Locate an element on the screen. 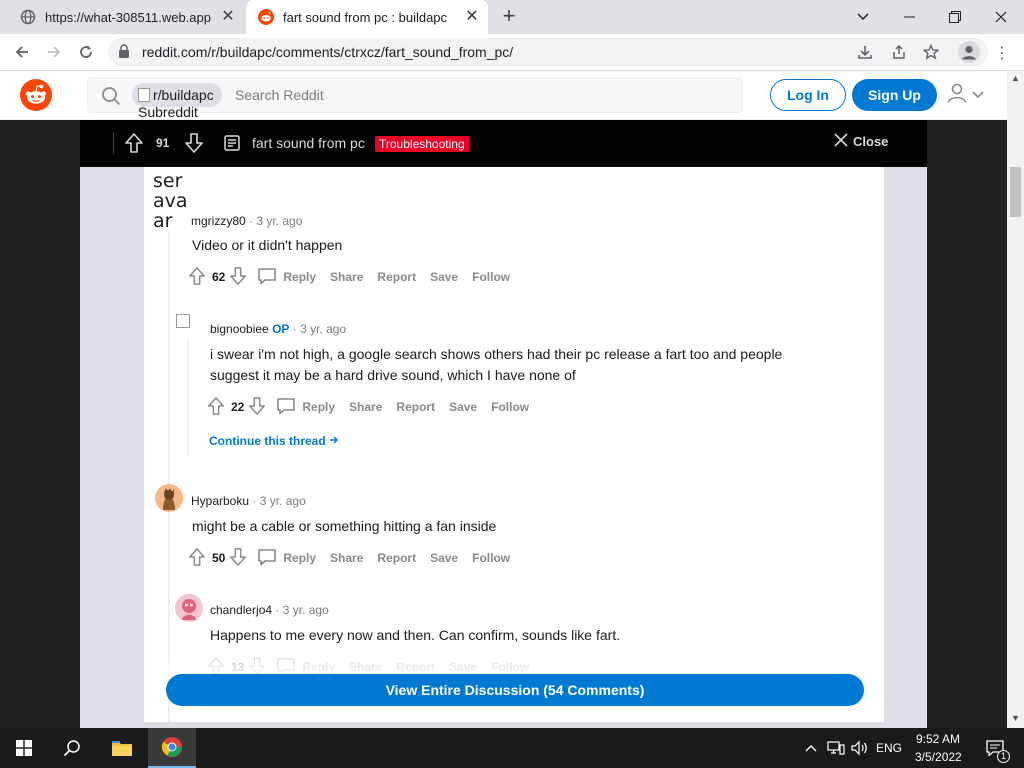 This screenshot has height=768, width=1024. comment-actions: 50 Reply Share Report Save Follow is located at coordinates (349, 558).